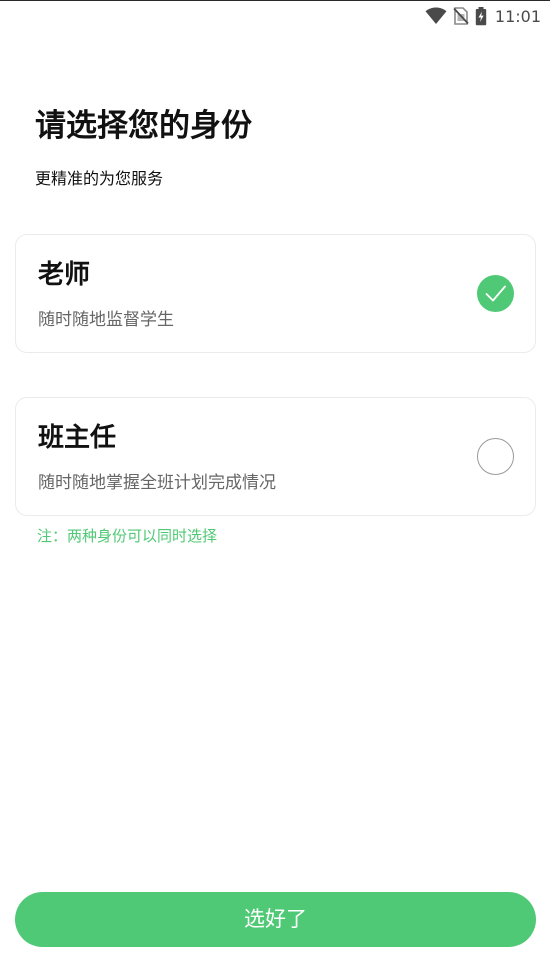 This screenshot has width=550, height=980. What do you see at coordinates (275, 919) in the screenshot?
I see `confirm-button: 选好了` at bounding box center [275, 919].